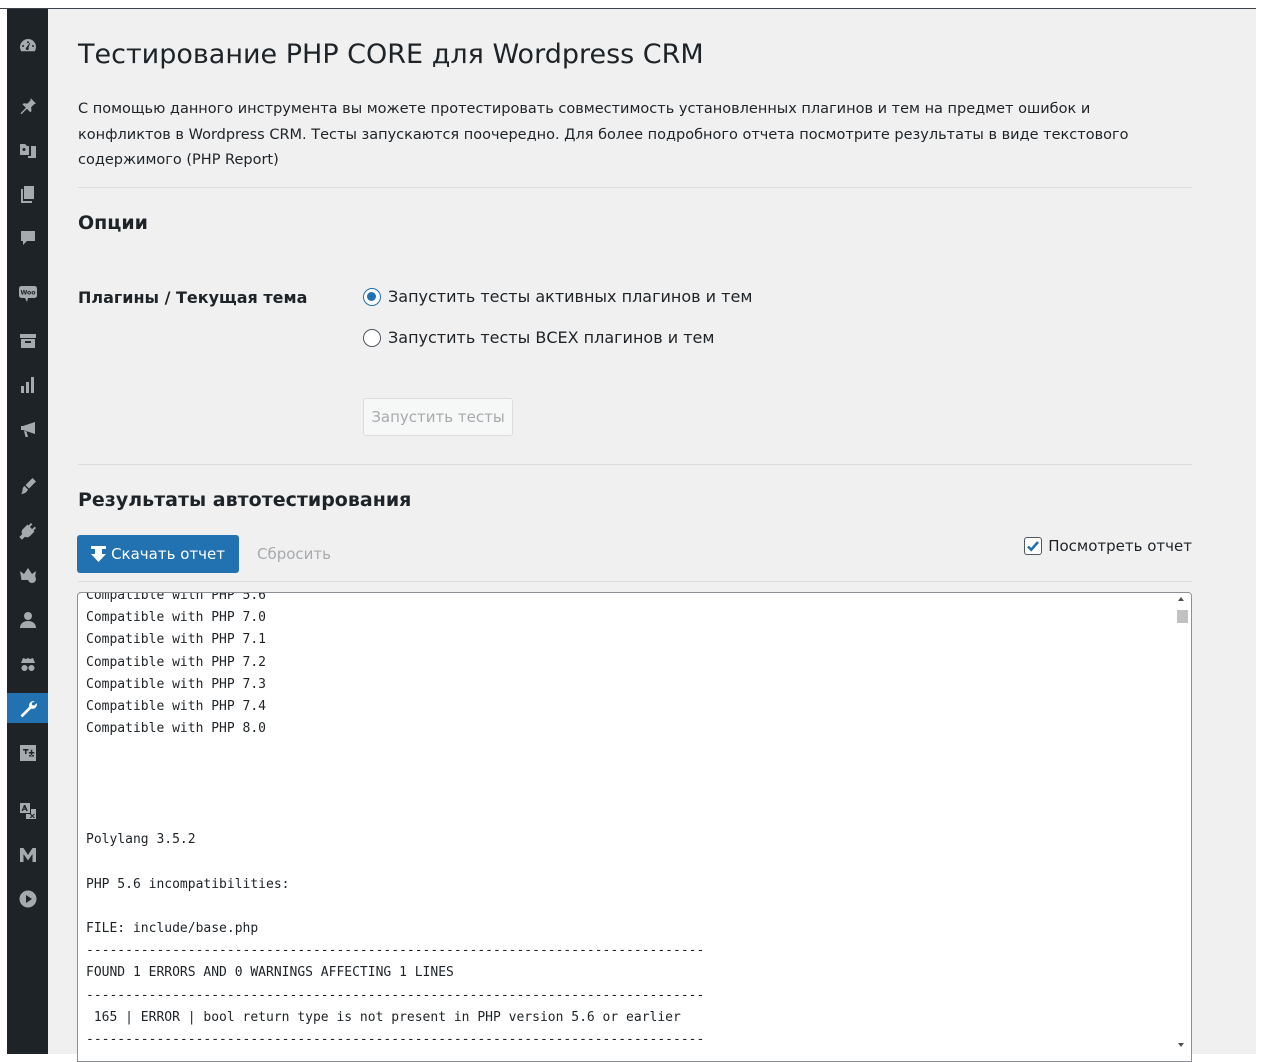 This screenshot has height=1062, width=1261. I want to click on plugins-icon, so click(27, 531).